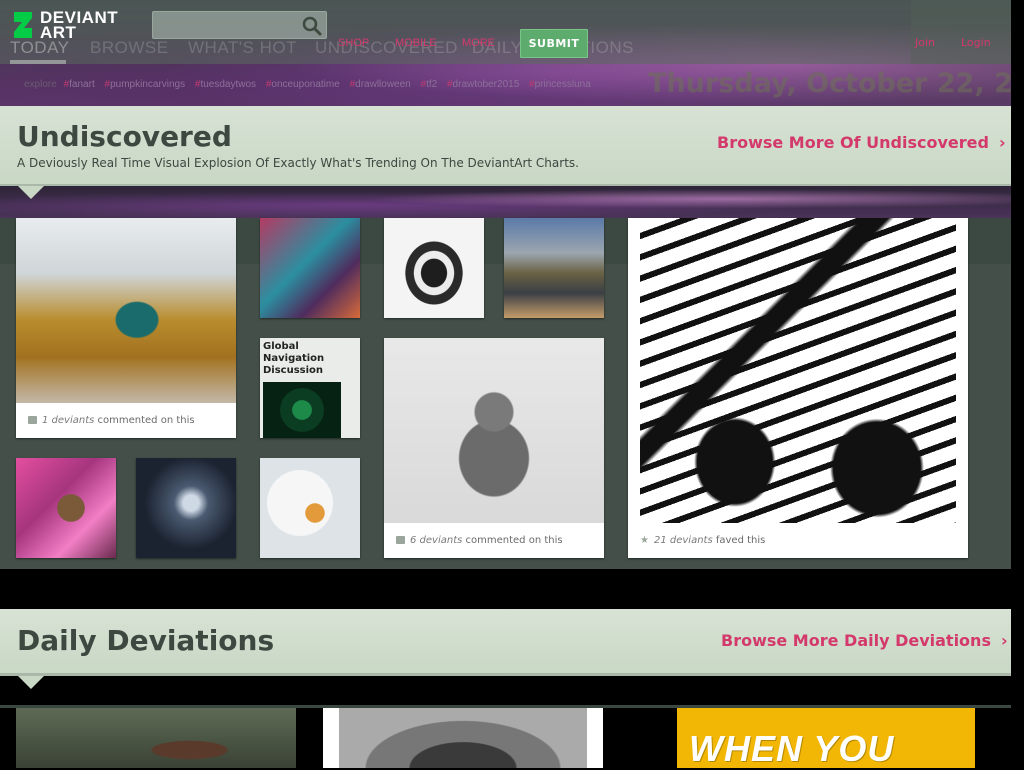 The image size is (1024, 770). I want to click on deviantart-logo: DEVIANT ART, so click(72, 25).